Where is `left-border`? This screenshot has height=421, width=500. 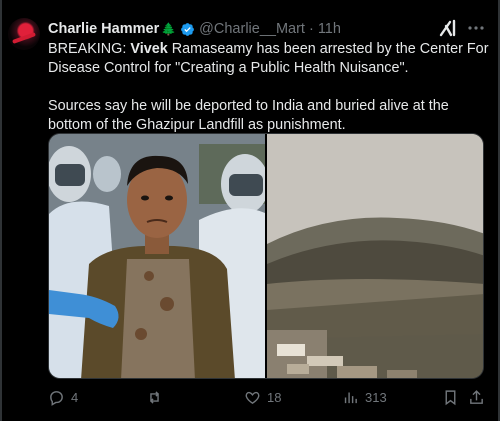
left-border is located at coordinates (1, 210).